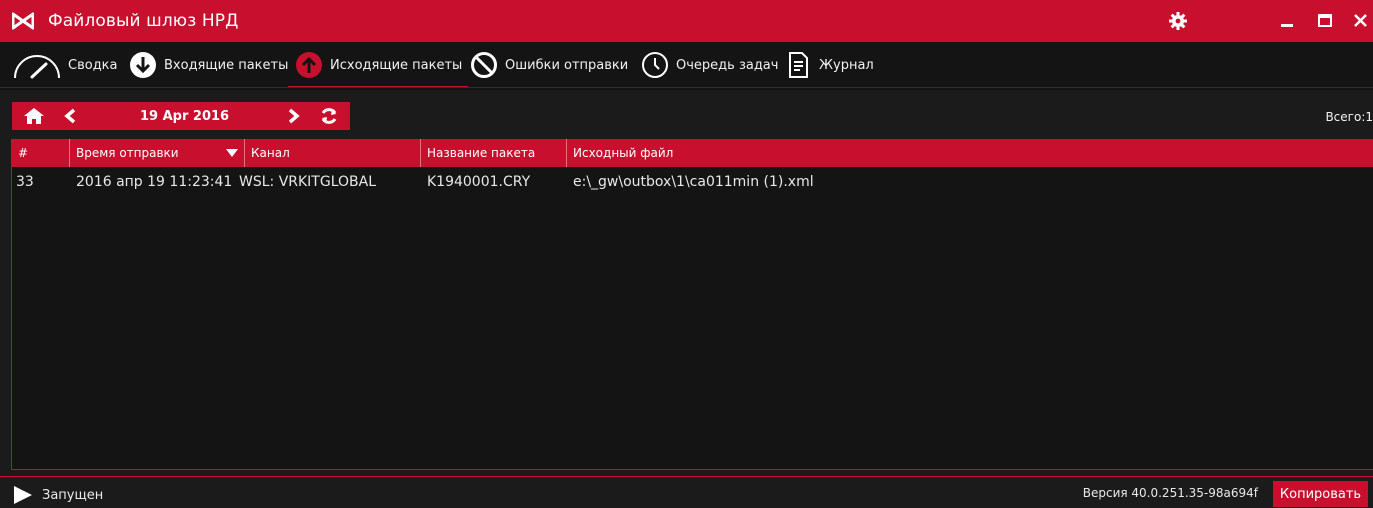 The height and width of the screenshot is (508, 1373). I want to click on tab-incoming: Входящие пакеты, so click(208, 65).